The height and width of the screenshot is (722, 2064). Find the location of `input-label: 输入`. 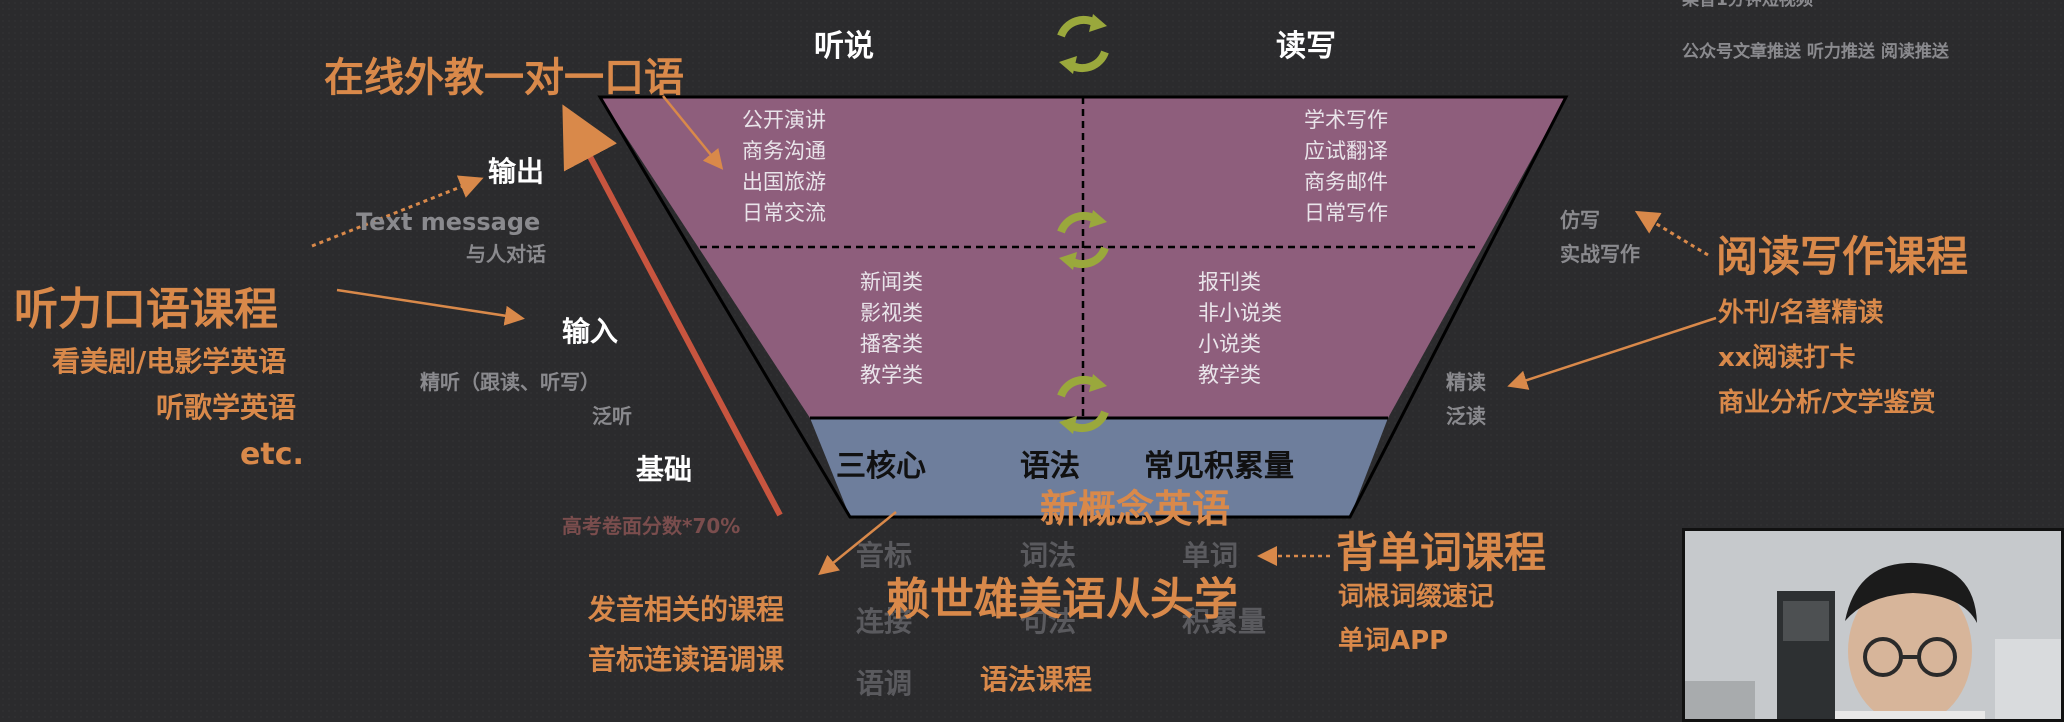

input-label: 输入 is located at coordinates (590, 331).